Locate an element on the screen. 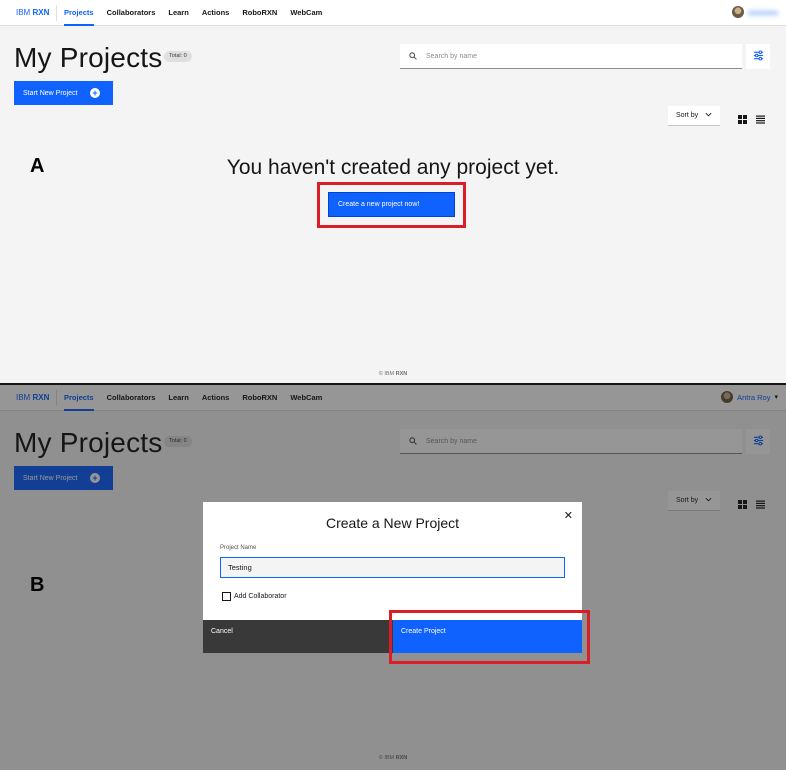  brand-logo: IBM RXN is located at coordinates (32, 12).